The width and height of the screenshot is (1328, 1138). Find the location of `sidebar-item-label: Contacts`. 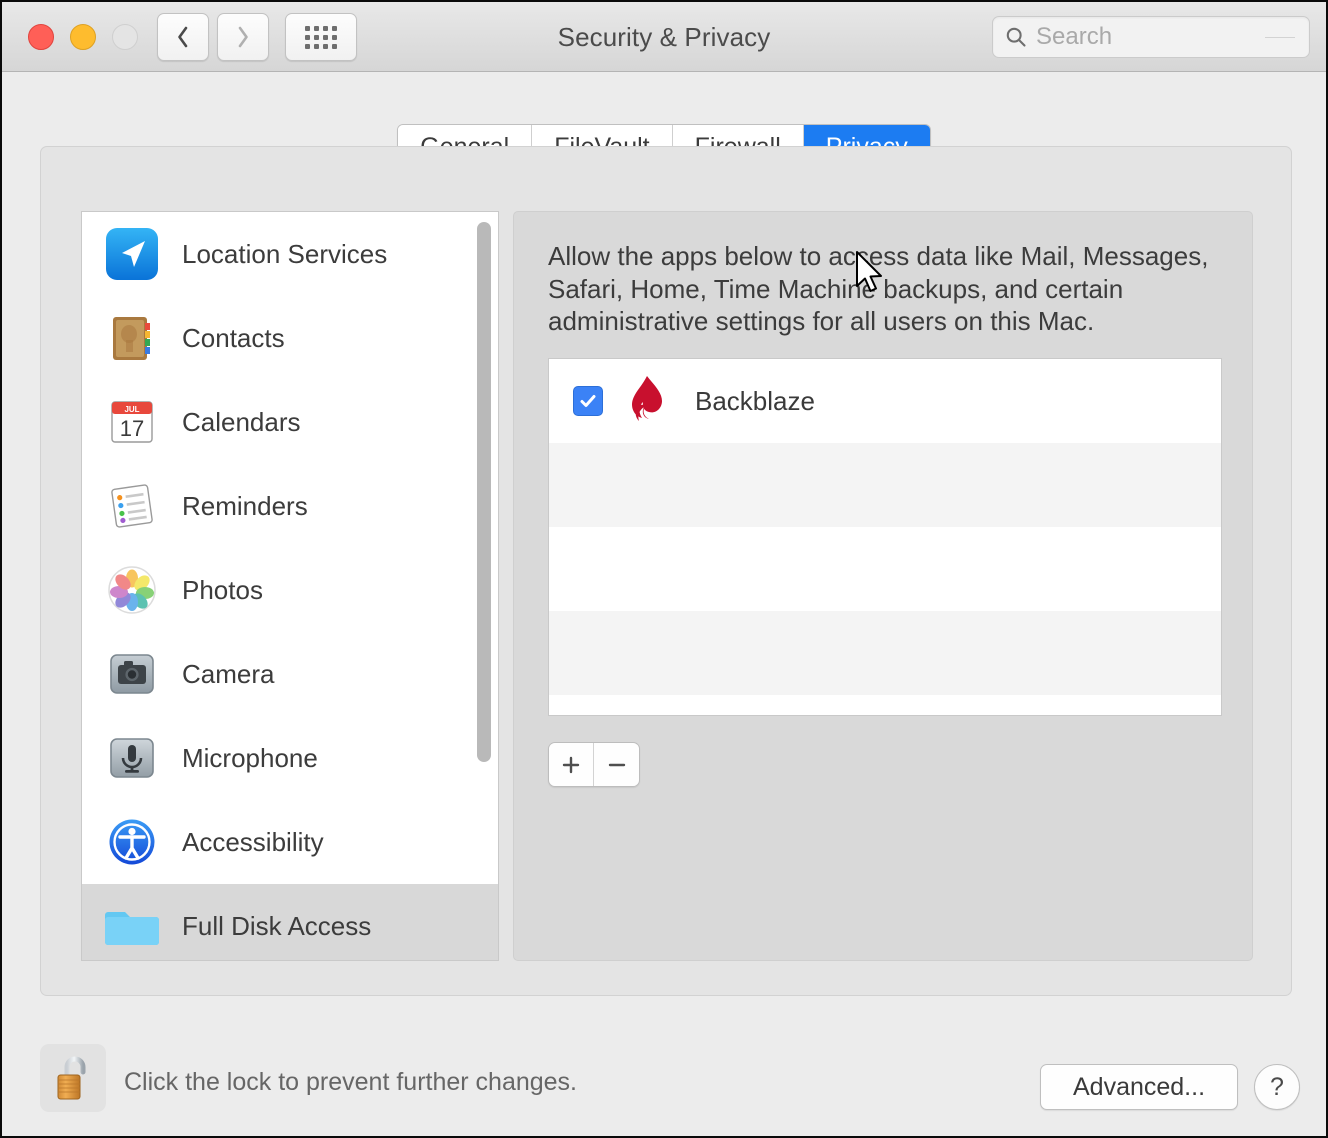

sidebar-item-label: Contacts is located at coordinates (233, 337).